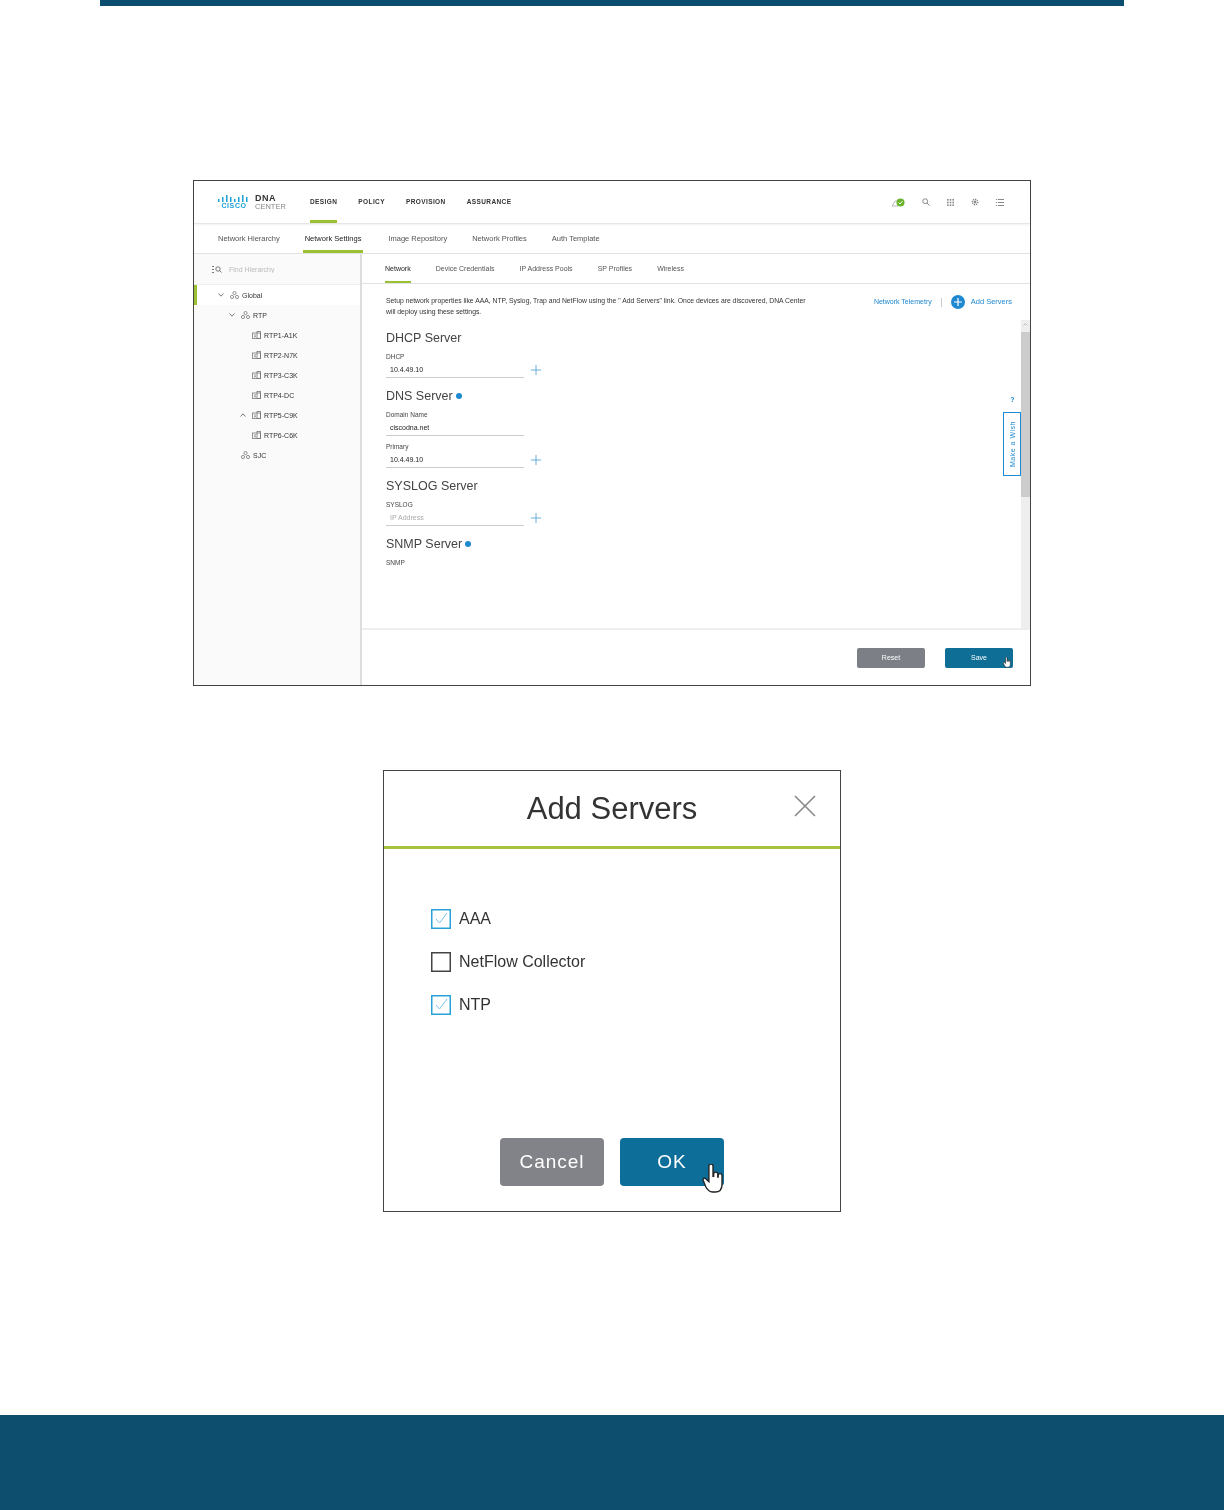  What do you see at coordinates (424, 544) in the screenshot?
I see `section-title: SNMP Server` at bounding box center [424, 544].